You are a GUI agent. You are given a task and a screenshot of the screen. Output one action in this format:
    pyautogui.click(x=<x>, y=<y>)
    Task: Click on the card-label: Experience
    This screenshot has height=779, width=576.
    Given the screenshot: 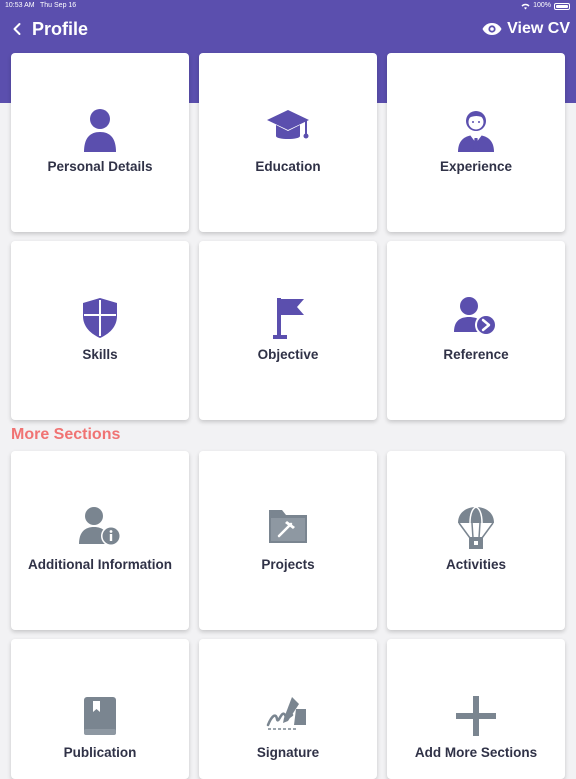 What is the action you would take?
    pyautogui.click(x=476, y=166)
    